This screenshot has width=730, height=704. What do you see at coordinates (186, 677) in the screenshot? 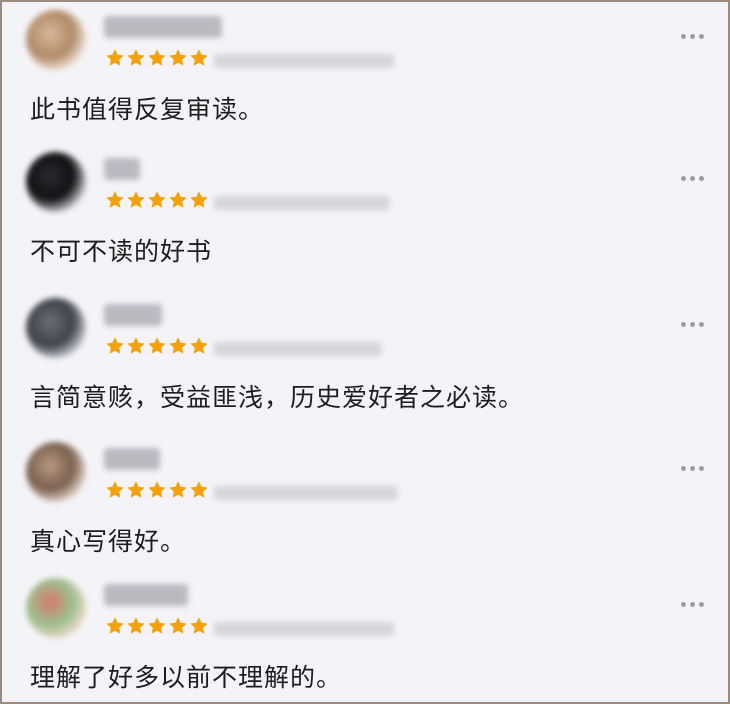
I see `review-text: 理解了好多以前不理解的。` at bounding box center [186, 677].